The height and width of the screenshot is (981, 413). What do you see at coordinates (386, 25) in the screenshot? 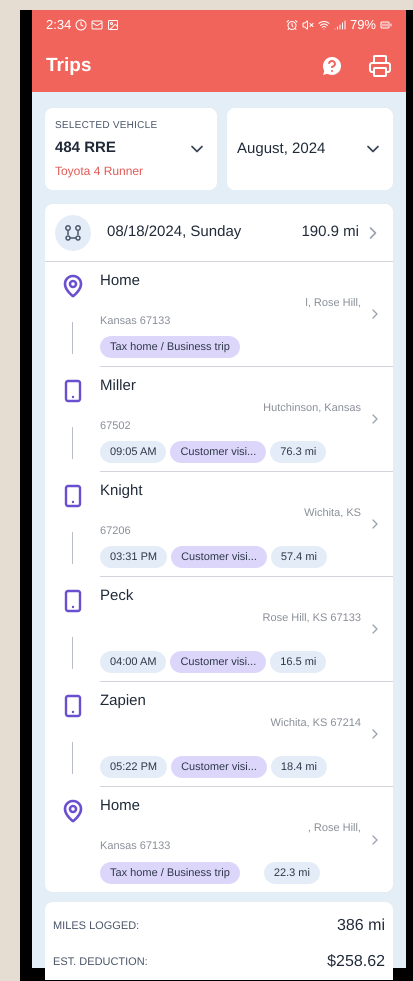
I see `battery-icon` at bounding box center [386, 25].